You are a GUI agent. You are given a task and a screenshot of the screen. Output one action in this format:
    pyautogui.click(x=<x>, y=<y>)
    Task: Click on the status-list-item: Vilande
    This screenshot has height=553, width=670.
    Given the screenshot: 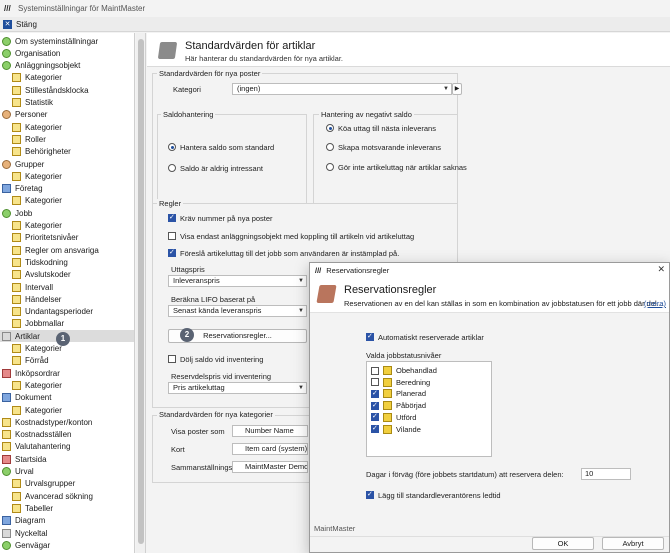 What is the action you would take?
    pyautogui.click(x=396, y=429)
    